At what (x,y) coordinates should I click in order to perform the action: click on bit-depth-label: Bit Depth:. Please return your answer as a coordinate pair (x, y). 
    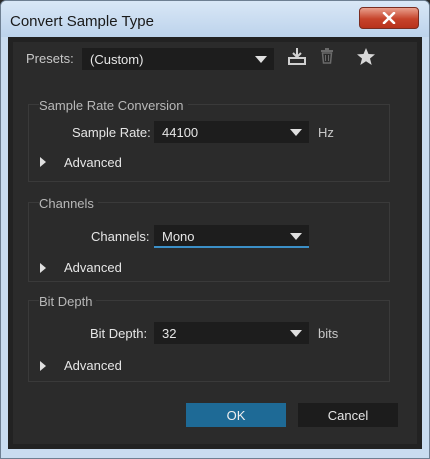
    Looking at the image, I should click on (119, 333).